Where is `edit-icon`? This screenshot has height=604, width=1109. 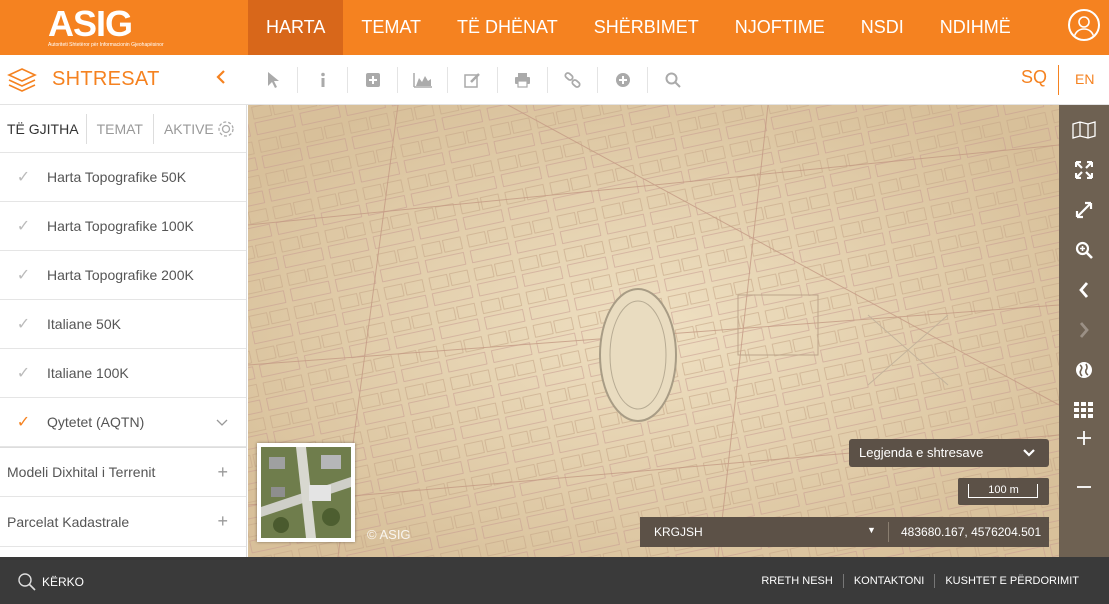 edit-icon is located at coordinates (473, 80).